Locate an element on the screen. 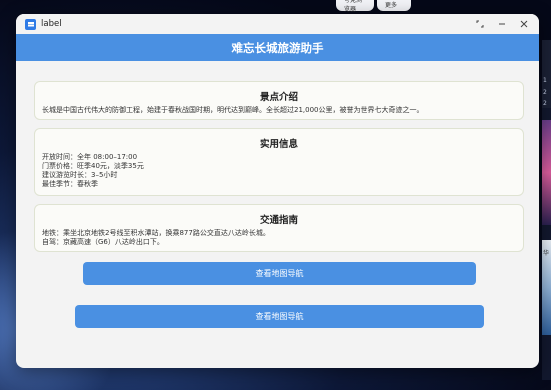 The width and height of the screenshot is (551, 390). map-navigation-button: 查看地图导航 is located at coordinates (279, 273).